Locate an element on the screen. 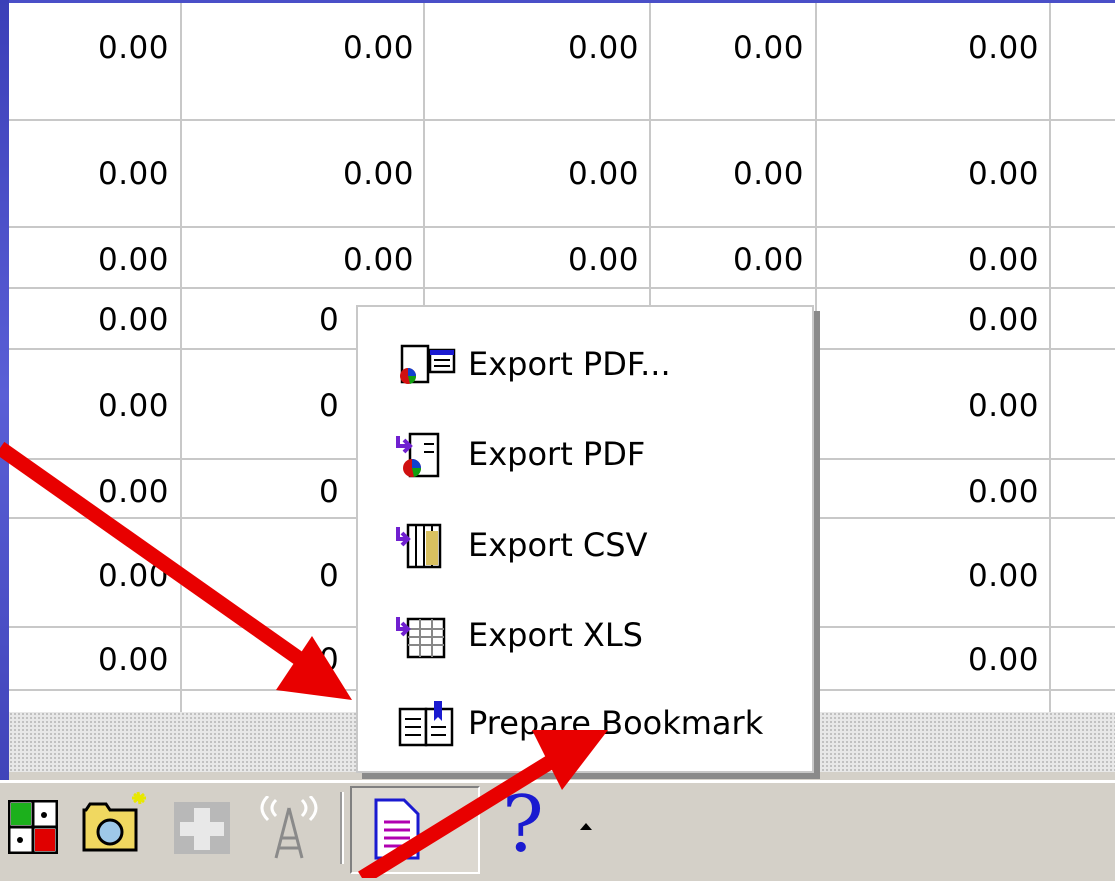 This screenshot has height=881, width=1115. slide-left-edge is located at coordinates (4, 439).